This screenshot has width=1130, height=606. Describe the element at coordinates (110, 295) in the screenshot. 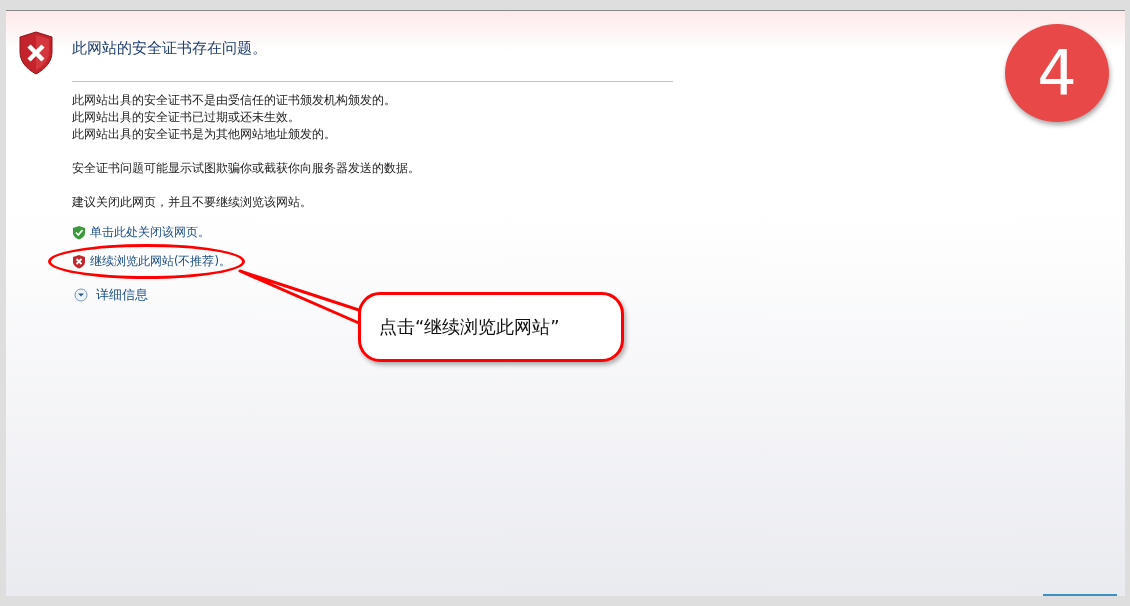

I see `details-toggle: 详细信息` at that location.